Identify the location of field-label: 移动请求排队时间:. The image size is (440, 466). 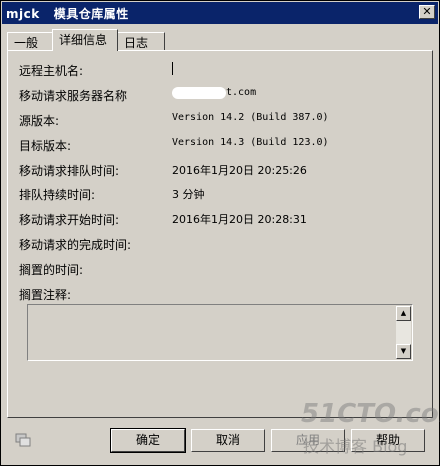
(69, 171).